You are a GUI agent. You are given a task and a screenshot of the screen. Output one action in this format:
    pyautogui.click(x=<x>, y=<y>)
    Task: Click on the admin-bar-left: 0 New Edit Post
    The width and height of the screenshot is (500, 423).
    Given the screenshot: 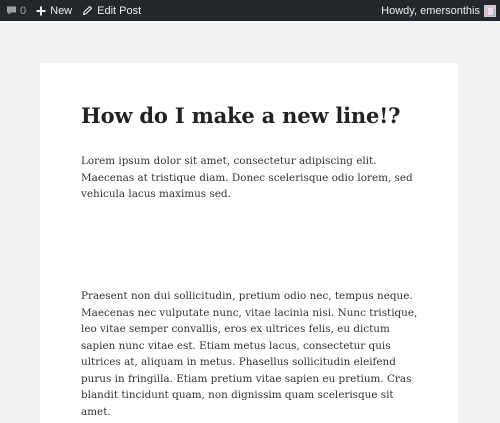 What is the action you would take?
    pyautogui.click(x=75, y=10)
    